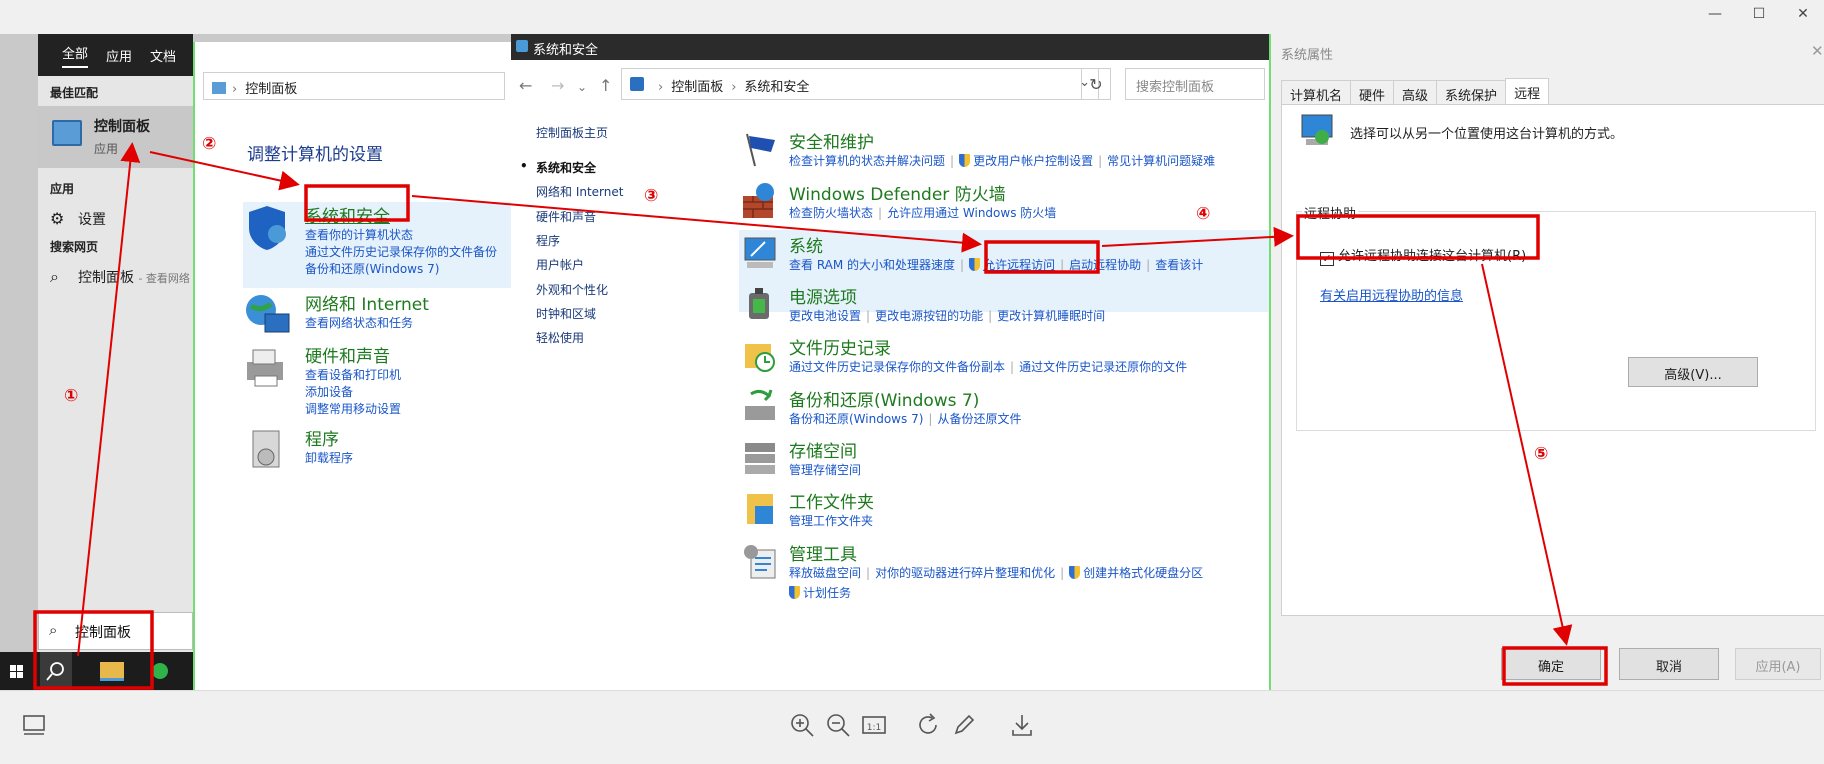  I want to click on tab-apps: 应用, so click(119, 55).